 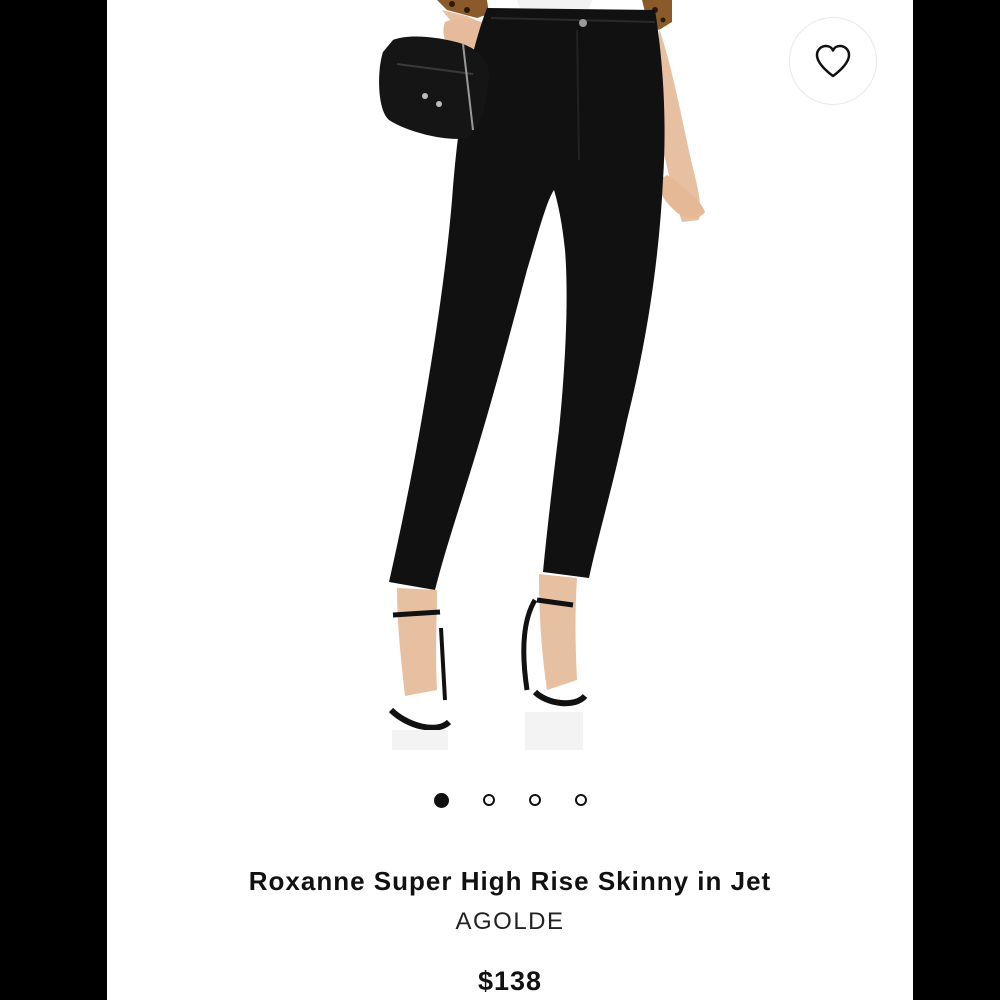 I want to click on product-price: $138, so click(x=510, y=981).